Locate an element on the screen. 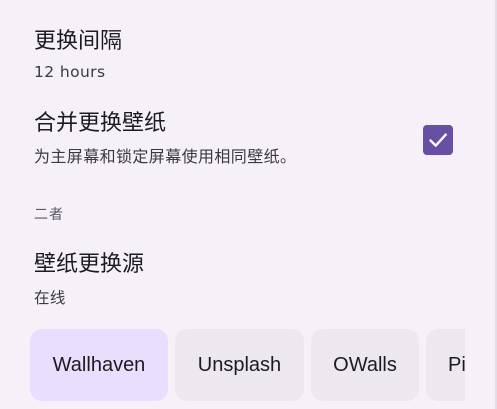 Image resolution: width=497 pixels, height=409 pixels. change-interval-setting: 更换间隔 12 hours is located at coordinates (265, 55).